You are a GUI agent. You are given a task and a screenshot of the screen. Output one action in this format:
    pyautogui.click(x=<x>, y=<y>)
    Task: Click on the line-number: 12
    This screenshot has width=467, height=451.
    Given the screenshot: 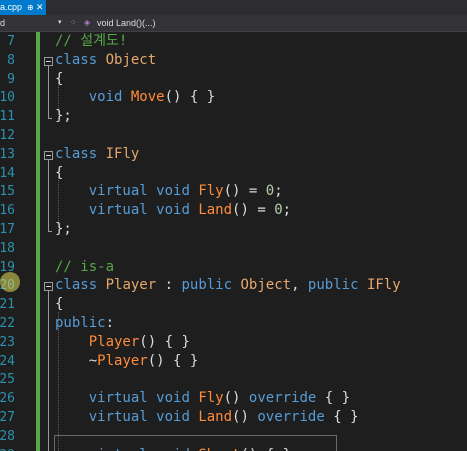 What is the action you would take?
    pyautogui.click(x=7, y=135)
    